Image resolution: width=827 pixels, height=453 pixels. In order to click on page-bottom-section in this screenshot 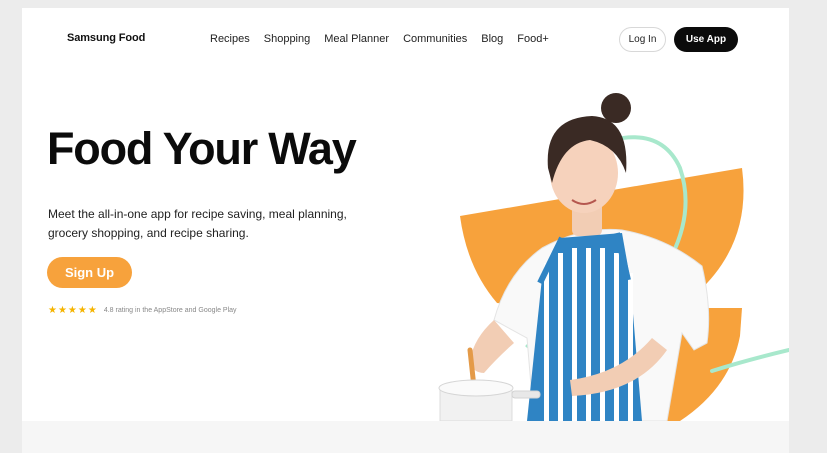, I will do `click(405, 437)`.